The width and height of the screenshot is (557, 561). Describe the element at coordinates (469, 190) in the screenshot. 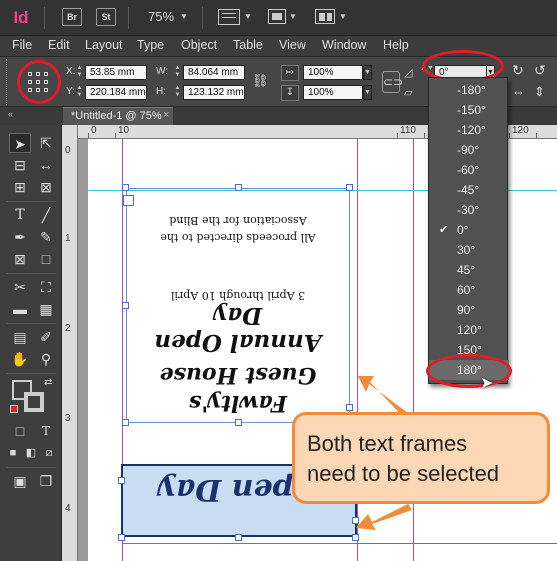

I see `menu-item-neg45: -45°` at that location.